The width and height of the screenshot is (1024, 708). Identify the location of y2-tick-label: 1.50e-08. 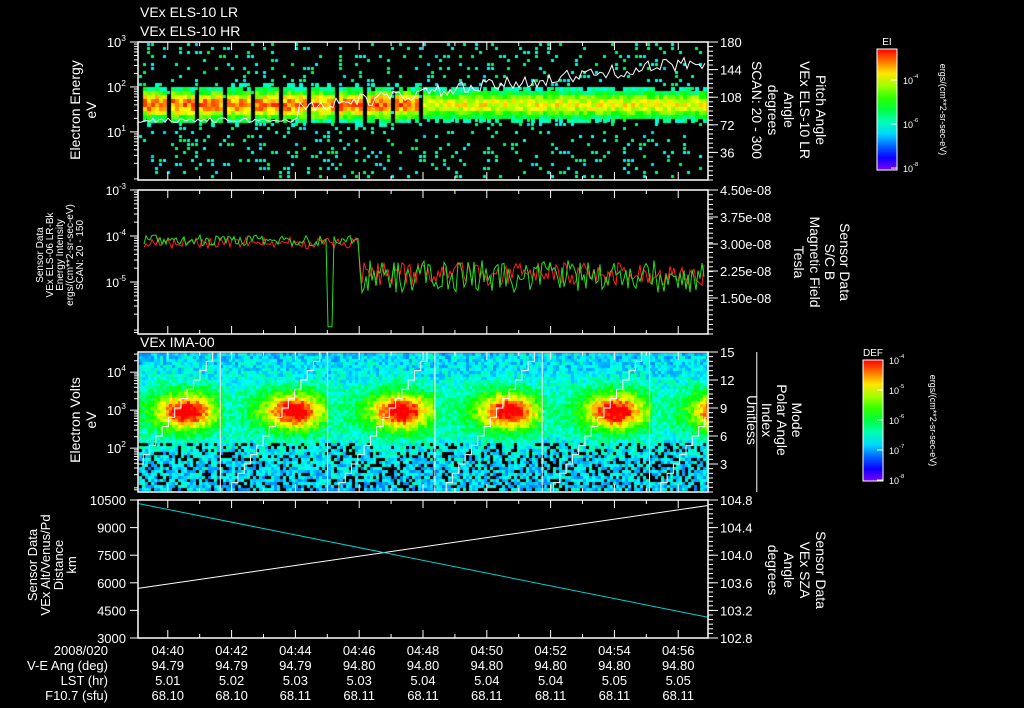
(745, 298).